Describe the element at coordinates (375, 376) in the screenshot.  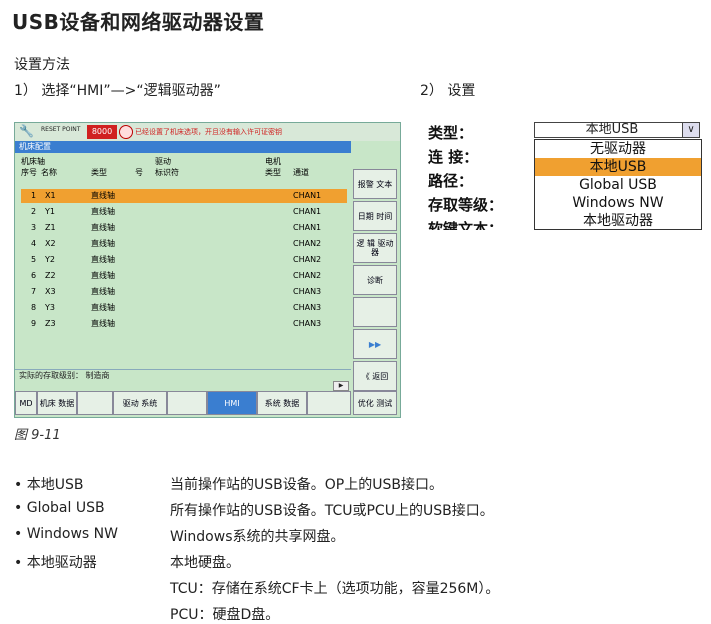
I see `softkey-back: 《 返回` at that location.